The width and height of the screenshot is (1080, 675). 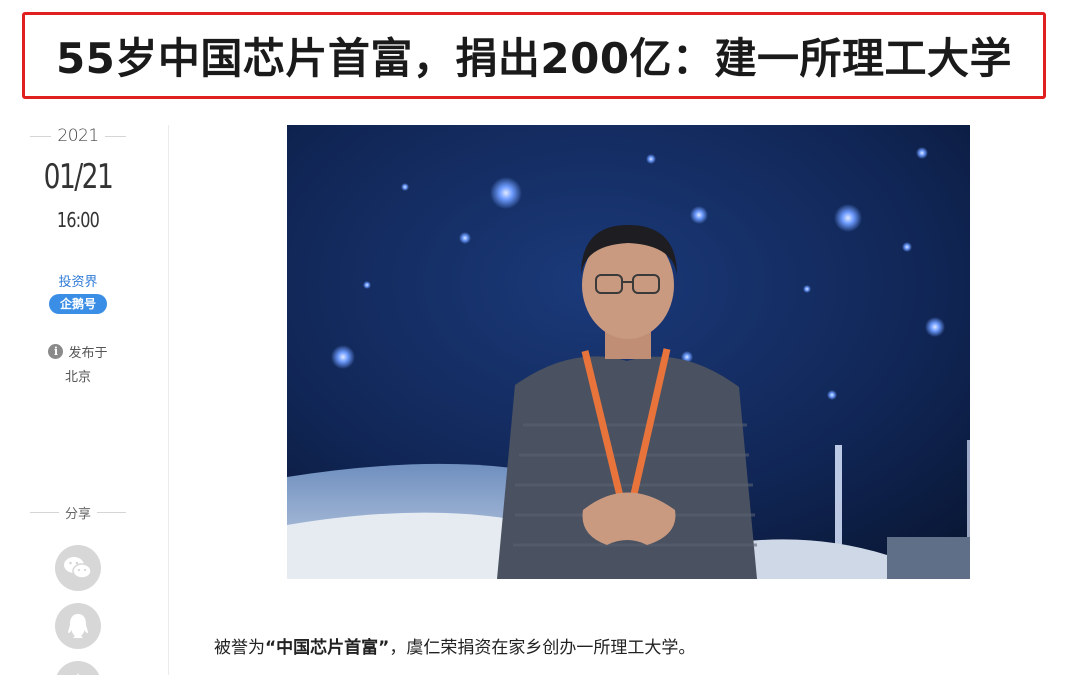 I want to click on author-link: 投资界, so click(x=78, y=280).